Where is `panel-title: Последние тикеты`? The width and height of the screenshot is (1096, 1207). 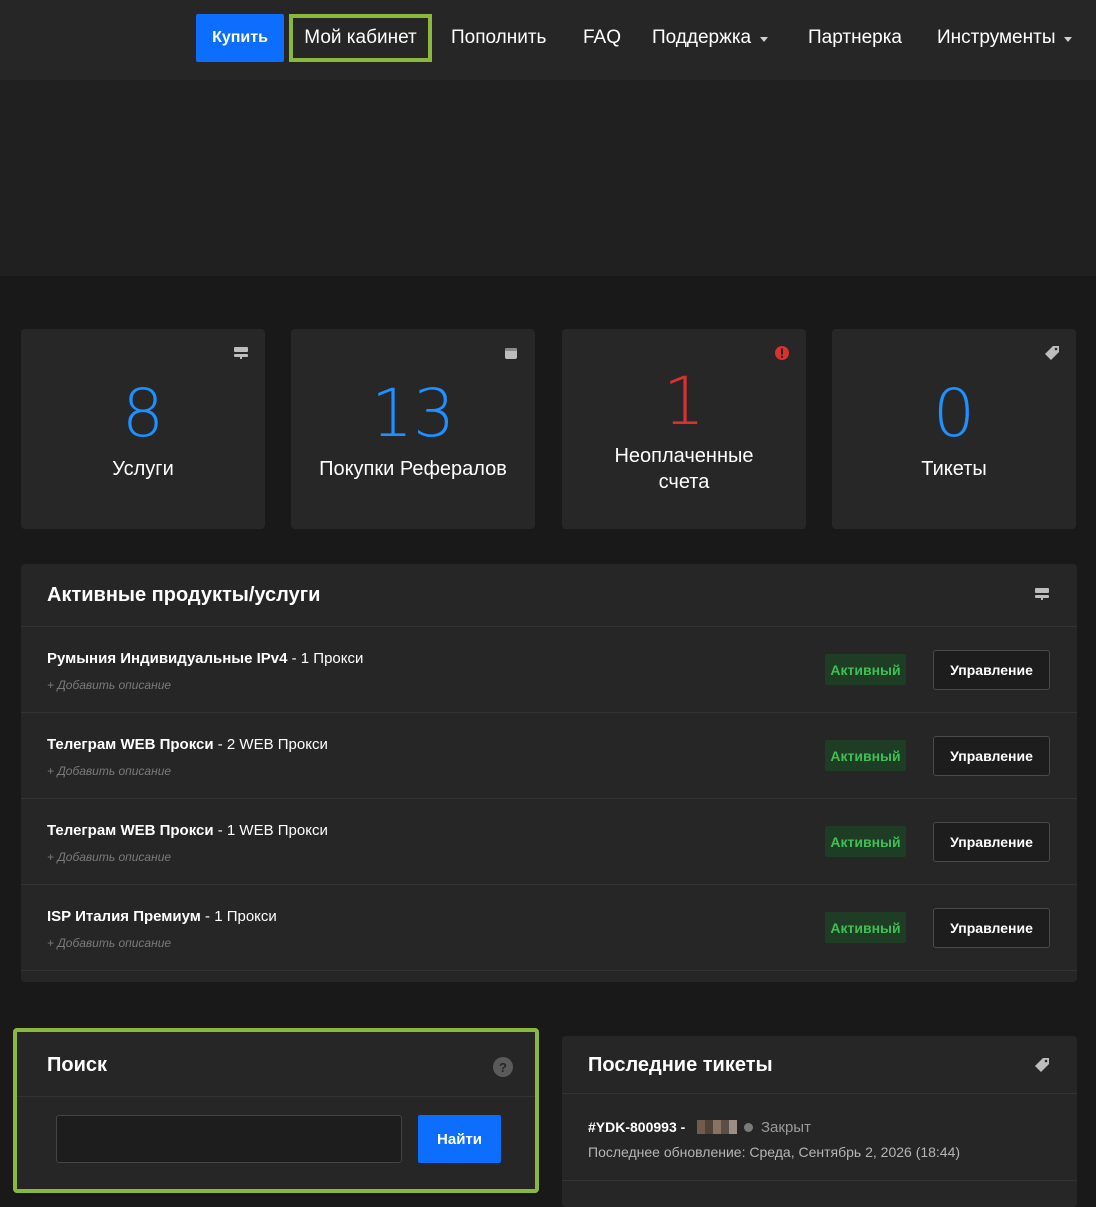
panel-title: Последние тикеты is located at coordinates (680, 1065).